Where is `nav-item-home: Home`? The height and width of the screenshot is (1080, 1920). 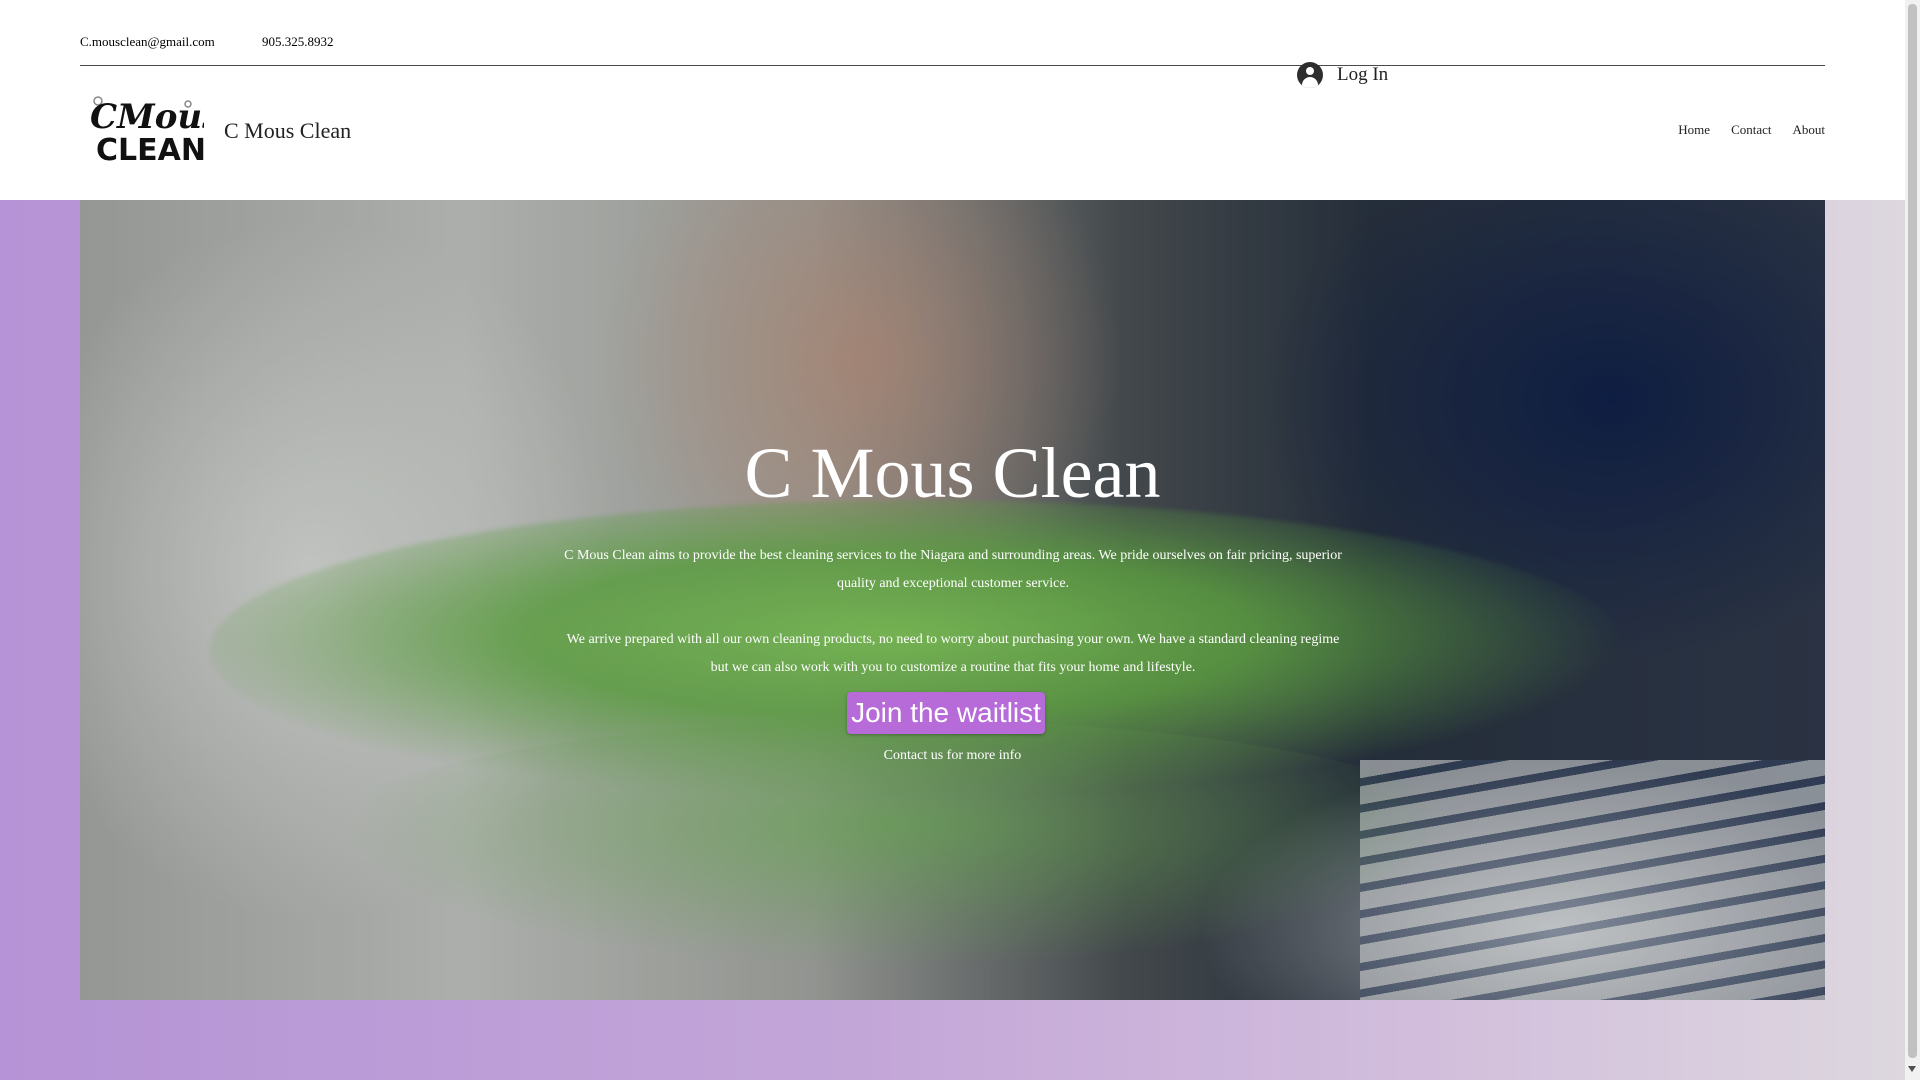
nav-item-home: Home is located at coordinates (1694, 130).